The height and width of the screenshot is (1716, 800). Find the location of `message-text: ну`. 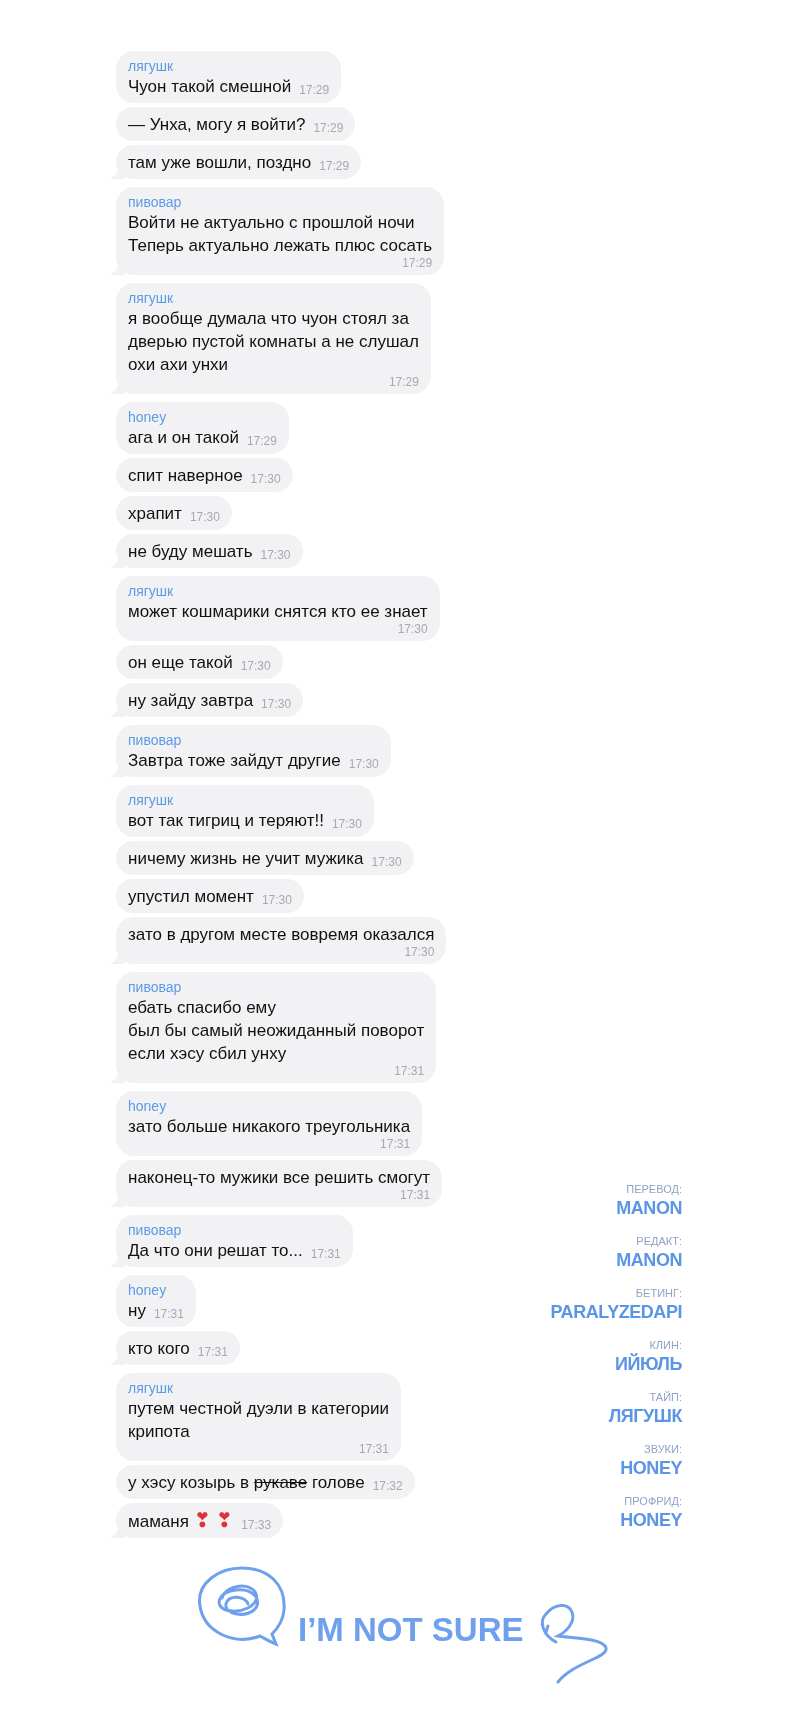

message-text: ну is located at coordinates (137, 1311).